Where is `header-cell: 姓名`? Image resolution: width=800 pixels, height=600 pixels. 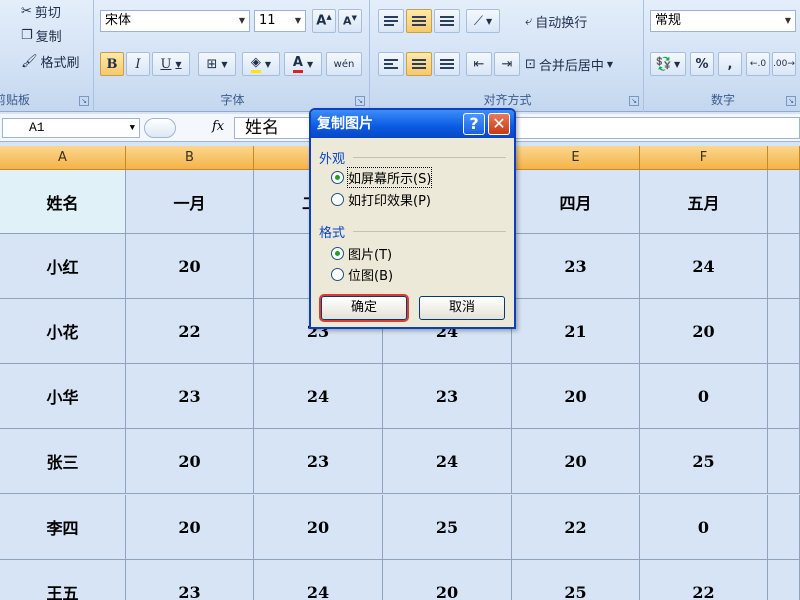 header-cell: 姓名 is located at coordinates (63, 202).